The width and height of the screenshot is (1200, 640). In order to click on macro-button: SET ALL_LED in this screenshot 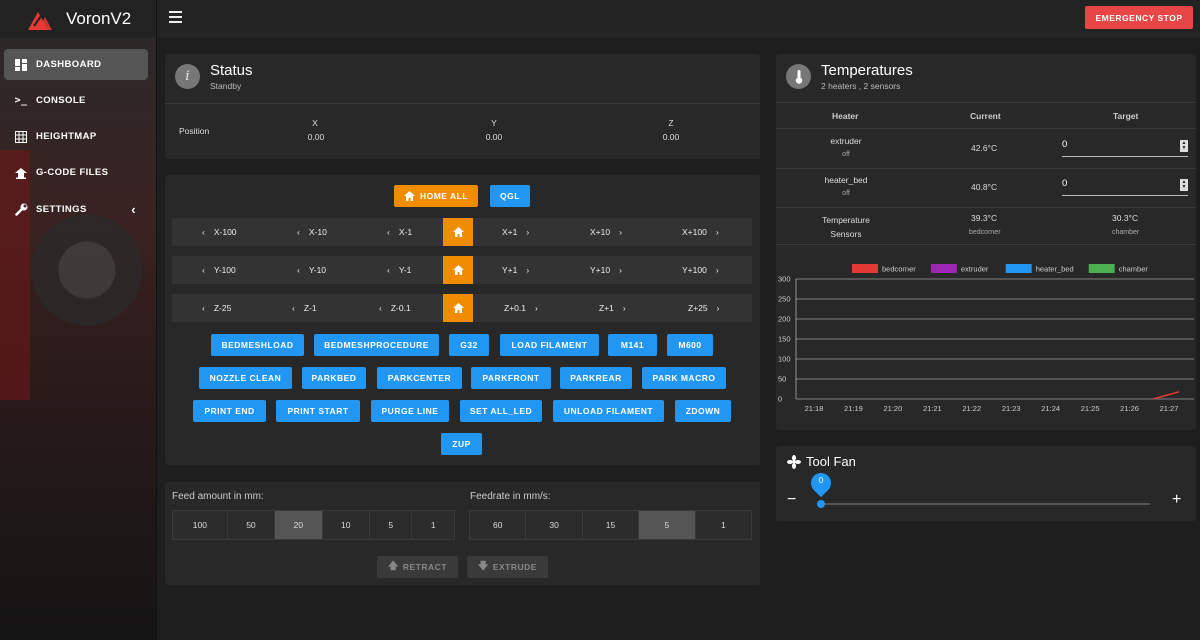, I will do `click(501, 411)`.